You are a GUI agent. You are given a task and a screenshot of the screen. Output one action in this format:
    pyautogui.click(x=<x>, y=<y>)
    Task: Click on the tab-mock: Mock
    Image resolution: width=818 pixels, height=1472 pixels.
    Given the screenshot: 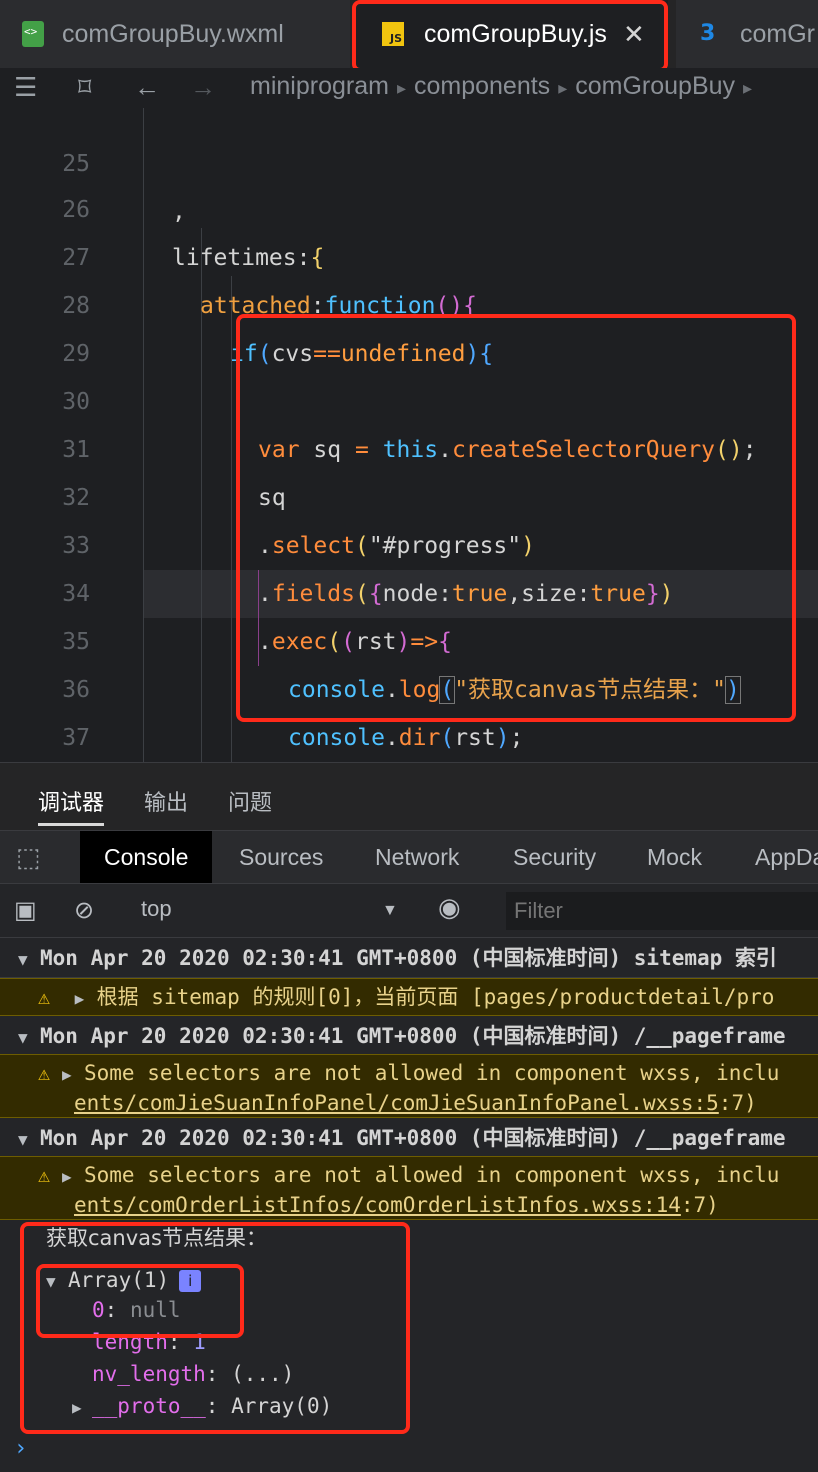 What is the action you would take?
    pyautogui.click(x=674, y=857)
    